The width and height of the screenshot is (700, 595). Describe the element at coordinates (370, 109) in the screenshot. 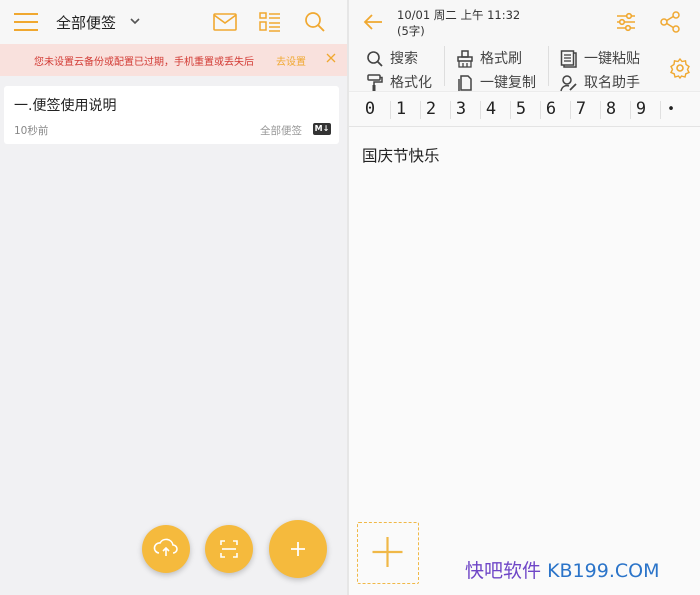

I see `number-key: 0` at that location.